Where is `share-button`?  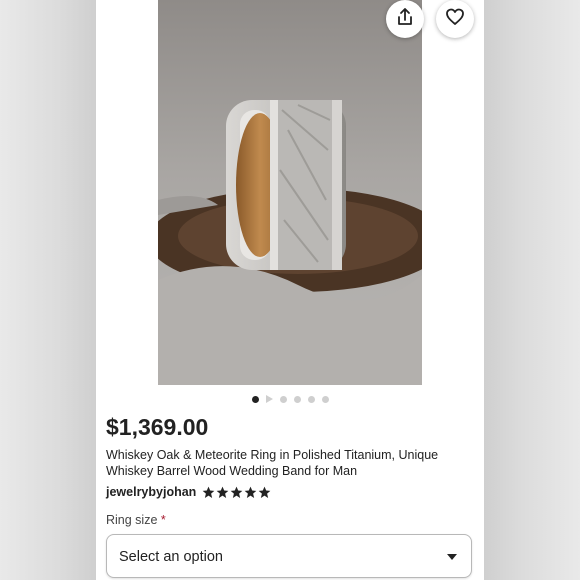
share-button is located at coordinates (405, 19).